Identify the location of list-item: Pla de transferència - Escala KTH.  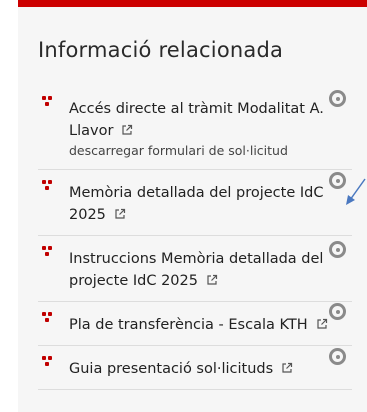
(195, 324).